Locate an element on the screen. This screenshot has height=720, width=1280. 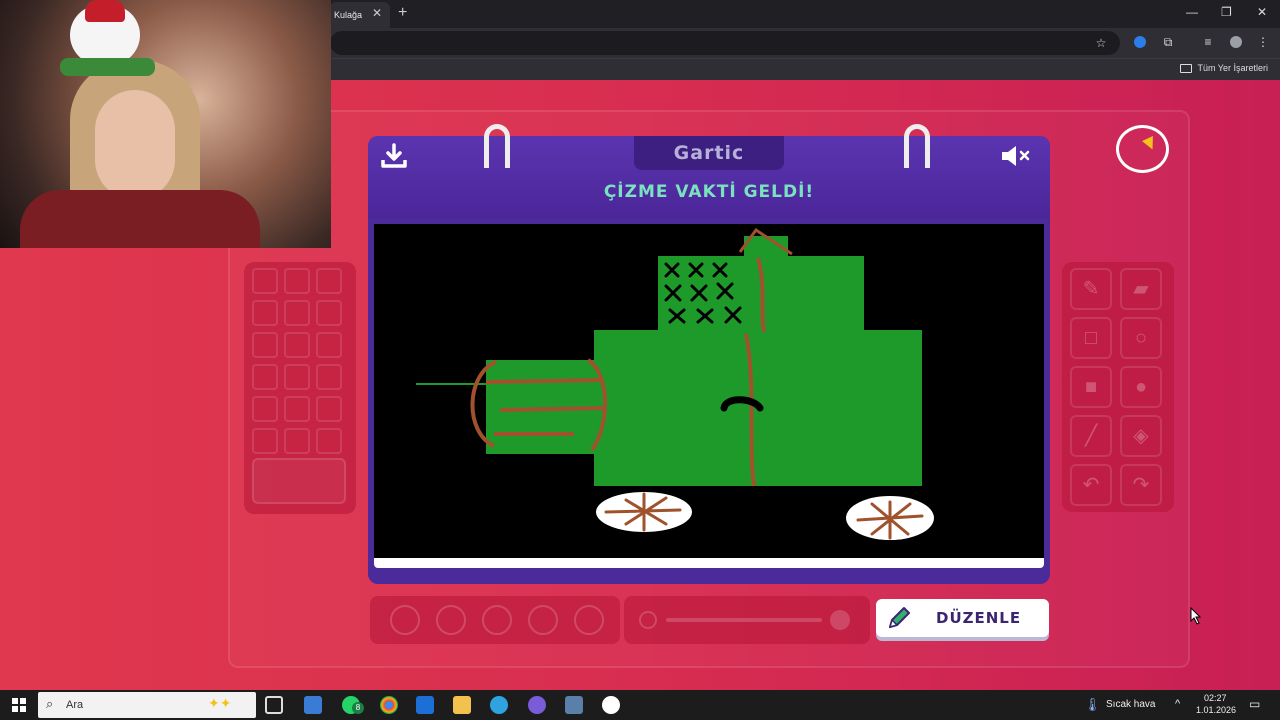
tab-title: Kulağa is located at coordinates (348, 15).